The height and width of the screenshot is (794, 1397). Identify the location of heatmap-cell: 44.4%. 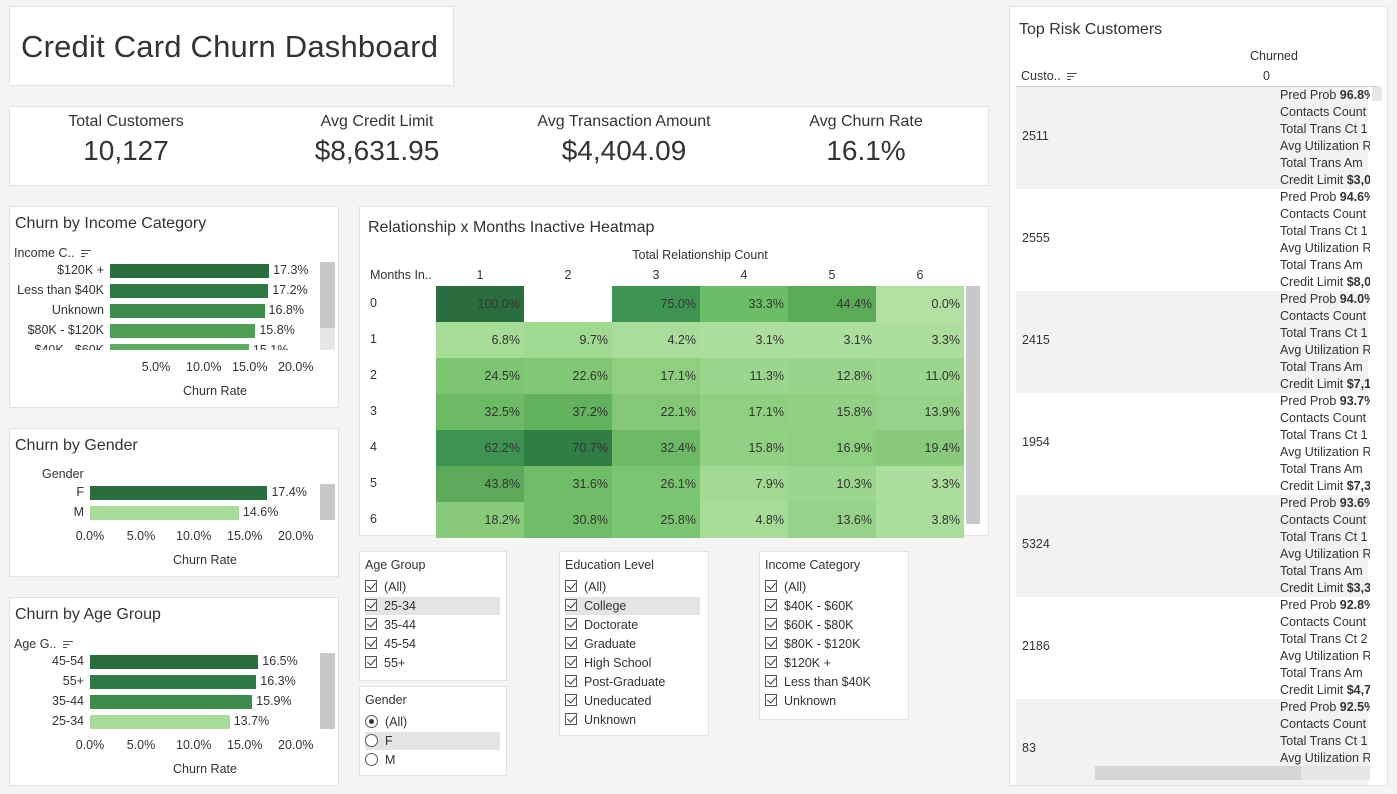
(832, 304).